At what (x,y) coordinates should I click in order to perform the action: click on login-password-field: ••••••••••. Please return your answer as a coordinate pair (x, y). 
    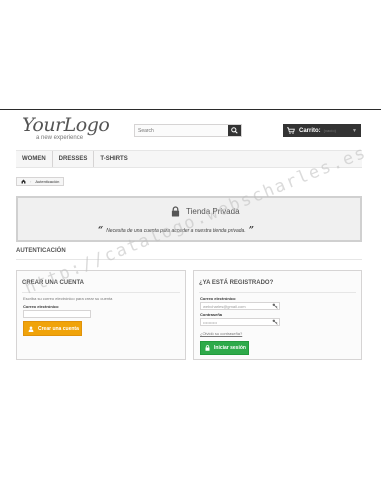
    Looking at the image, I should click on (240, 322).